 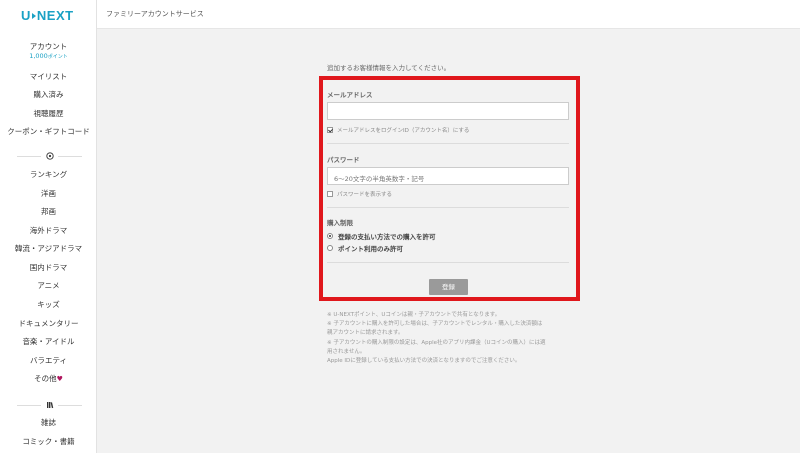 I want to click on books-section-divider, so click(x=49, y=405).